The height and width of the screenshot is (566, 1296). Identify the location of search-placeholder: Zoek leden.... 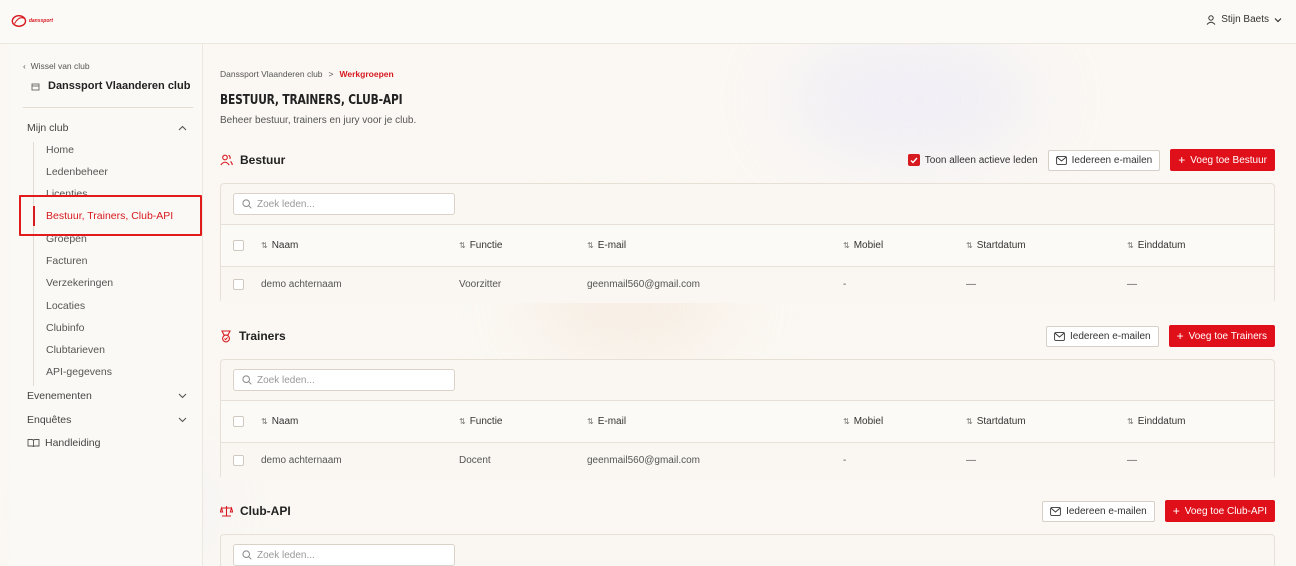
(286, 555).